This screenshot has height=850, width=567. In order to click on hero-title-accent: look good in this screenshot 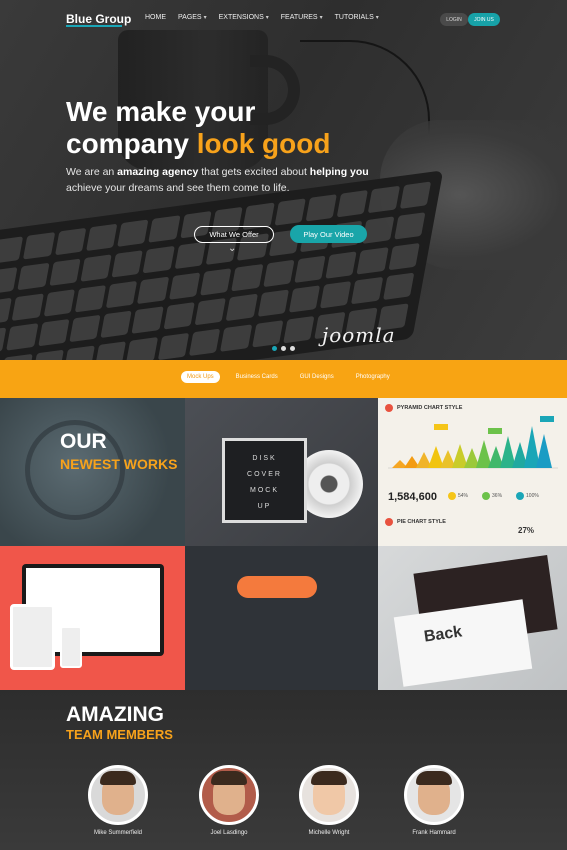, I will do `click(263, 143)`.